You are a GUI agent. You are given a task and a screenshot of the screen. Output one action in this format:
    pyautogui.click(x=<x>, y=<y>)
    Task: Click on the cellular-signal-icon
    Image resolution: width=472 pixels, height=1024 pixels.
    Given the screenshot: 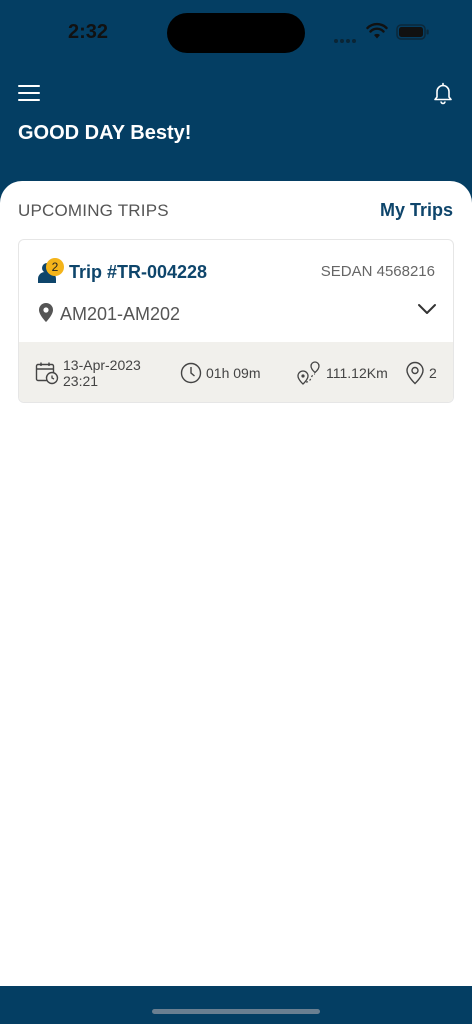 What is the action you would take?
    pyautogui.click(x=346, y=39)
    